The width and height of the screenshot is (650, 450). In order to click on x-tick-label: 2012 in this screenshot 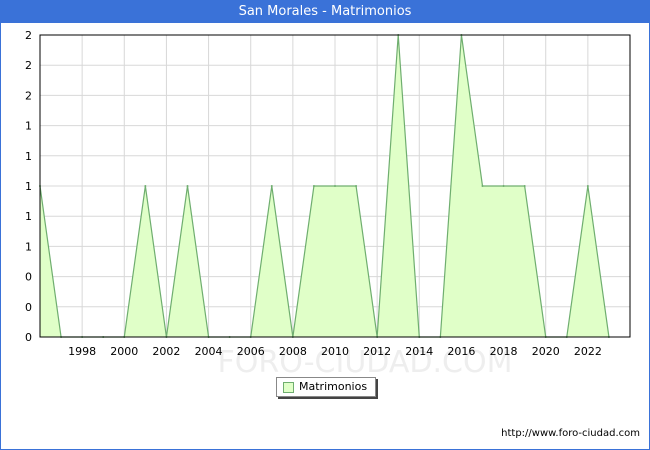, I will do `click(377, 351)`.